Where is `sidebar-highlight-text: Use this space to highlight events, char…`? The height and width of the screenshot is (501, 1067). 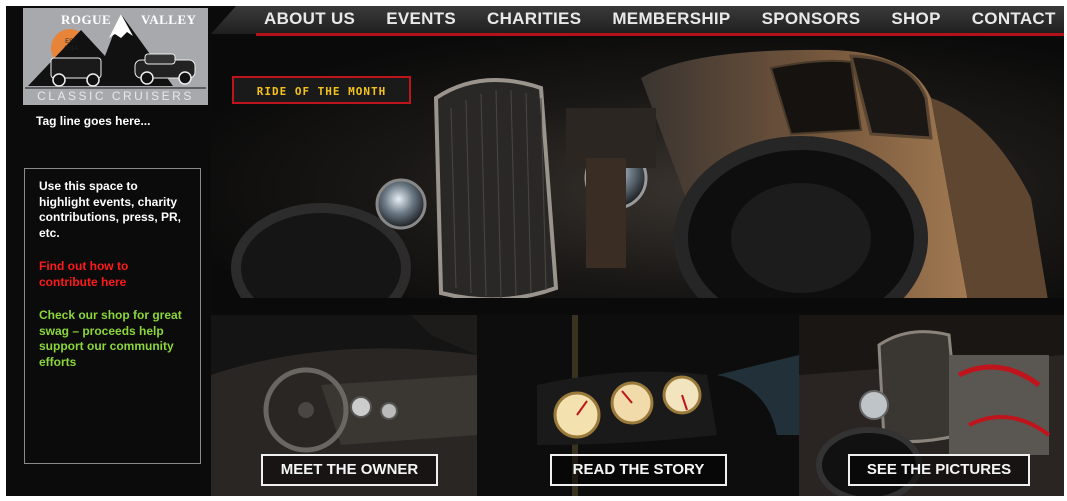
sidebar-highlight-text: Use this space to highlight events, char… is located at coordinates (110, 209).